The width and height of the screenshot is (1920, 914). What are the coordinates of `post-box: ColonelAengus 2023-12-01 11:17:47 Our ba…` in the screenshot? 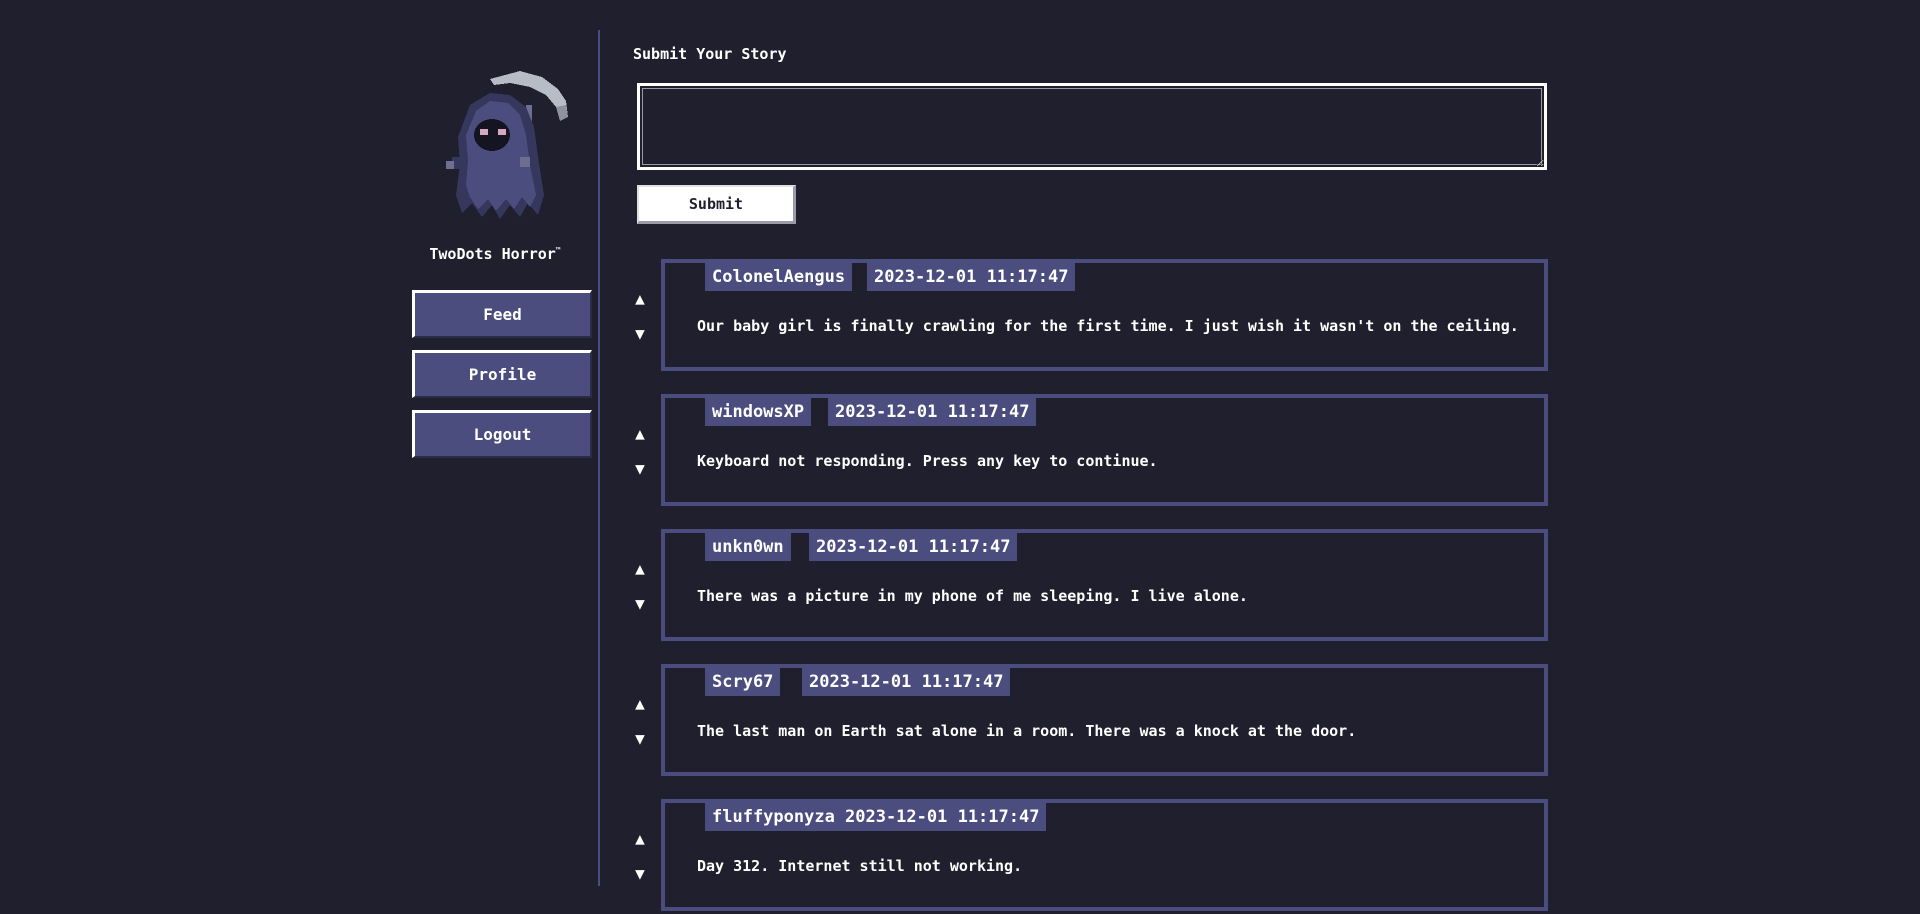 It's located at (1104, 315).